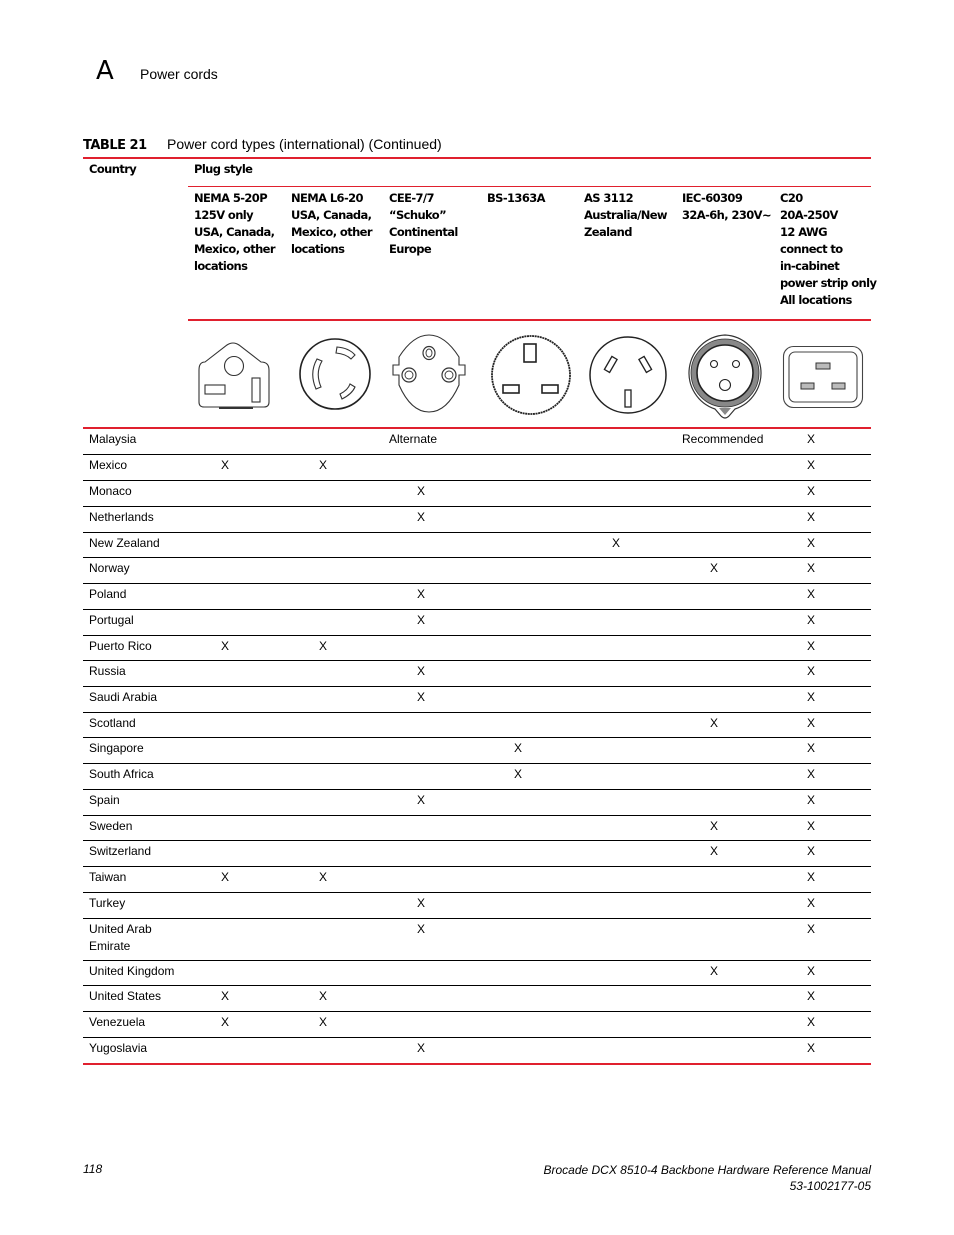 The image size is (954, 1235). I want to click on nema-5-20p-plug-icon, so click(234, 375).